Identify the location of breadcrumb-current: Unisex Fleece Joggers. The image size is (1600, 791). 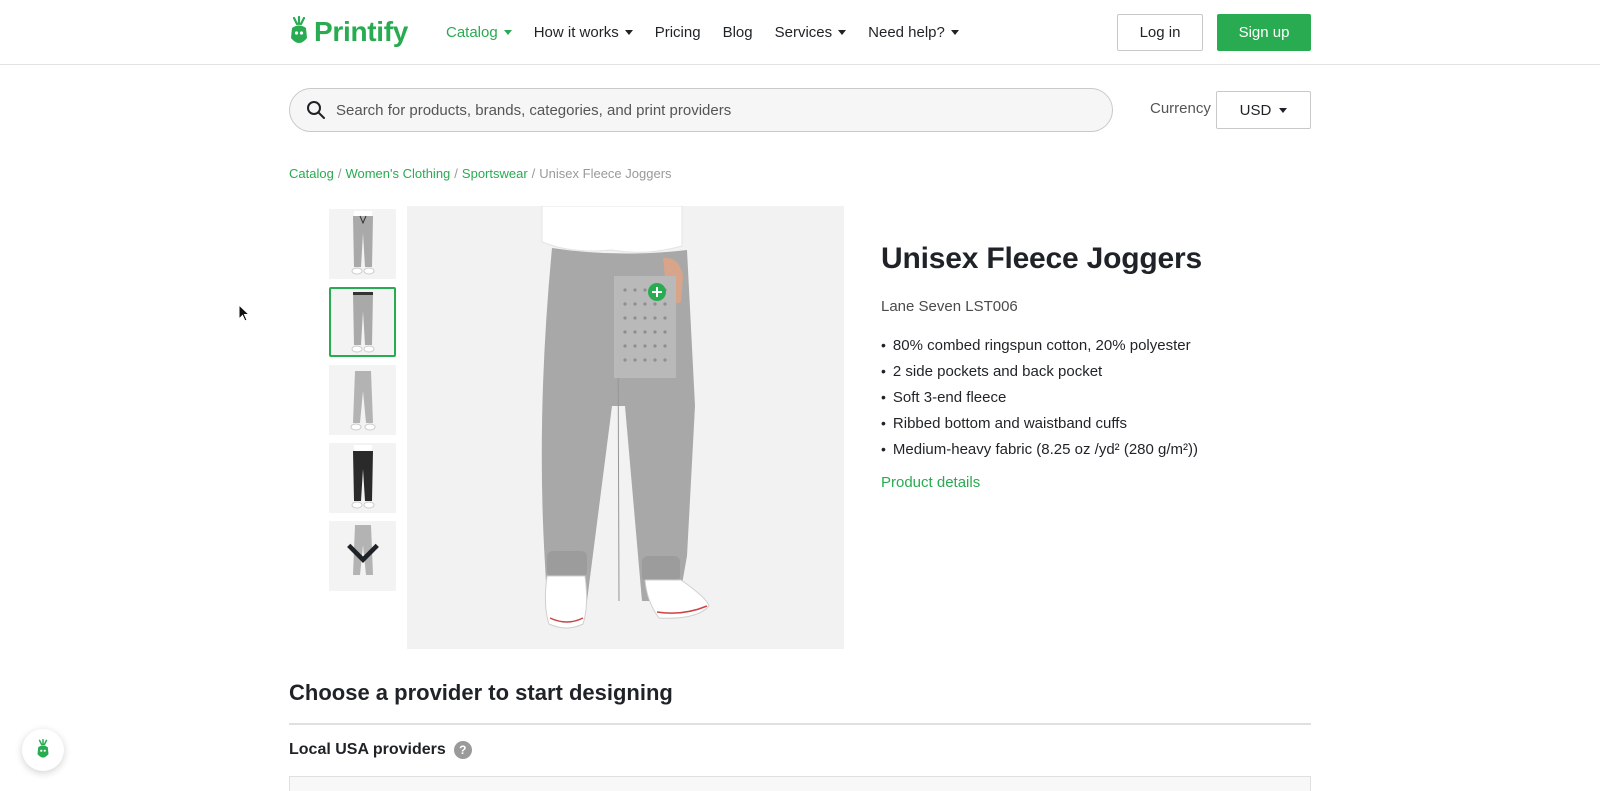
(605, 173).